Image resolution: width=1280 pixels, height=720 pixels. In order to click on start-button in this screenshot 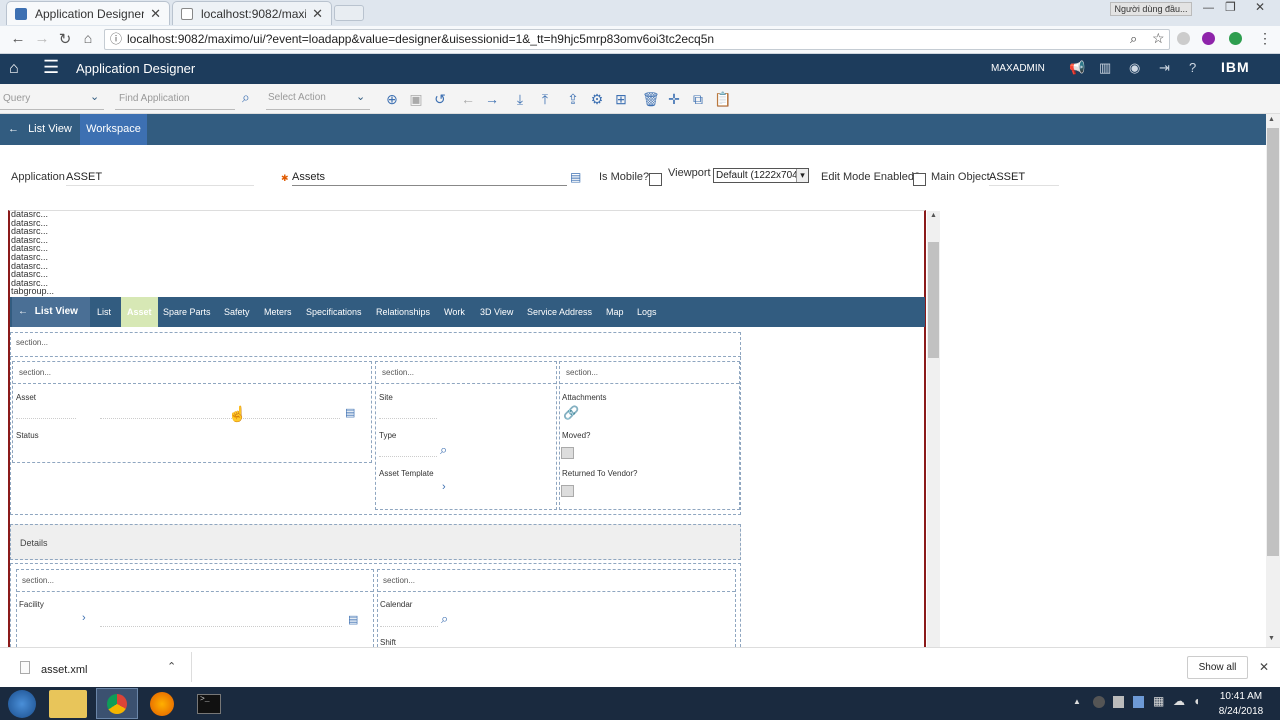, I will do `click(22, 704)`.